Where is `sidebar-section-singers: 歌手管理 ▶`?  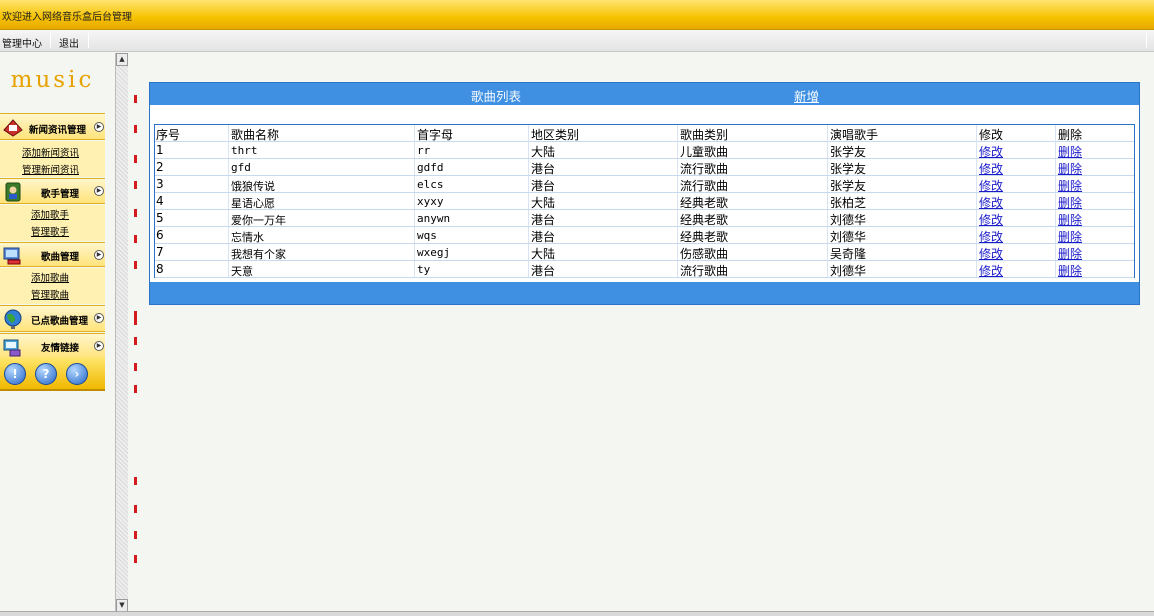
sidebar-section-singers: 歌手管理 ▶ is located at coordinates (52, 191).